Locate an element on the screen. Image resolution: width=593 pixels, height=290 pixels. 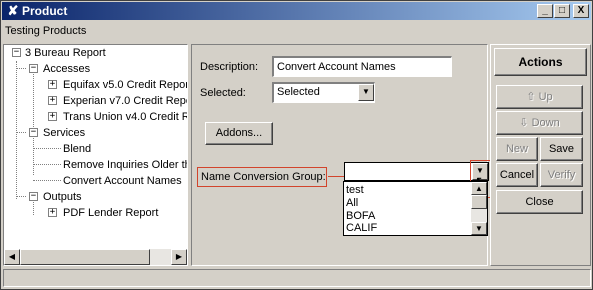
description-label: Description: is located at coordinates (229, 67).